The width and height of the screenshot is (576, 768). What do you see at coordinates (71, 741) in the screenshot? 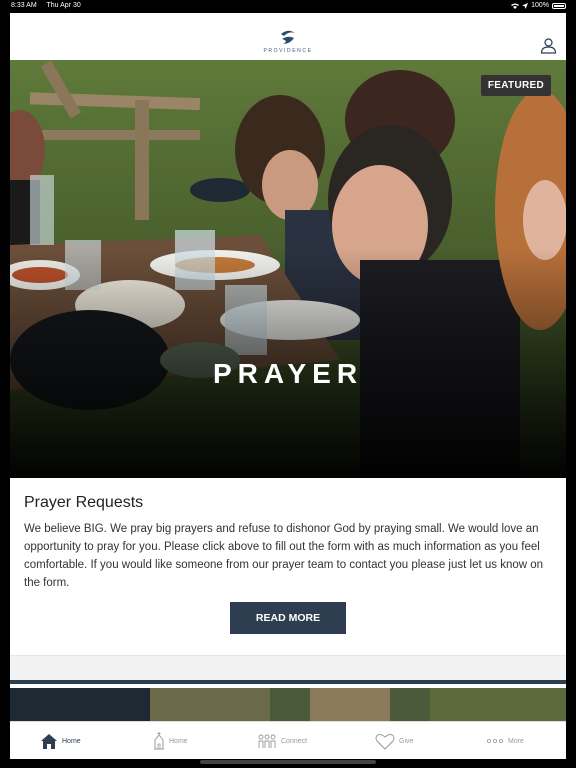
I see `tab-home-label: Home` at bounding box center [71, 741].